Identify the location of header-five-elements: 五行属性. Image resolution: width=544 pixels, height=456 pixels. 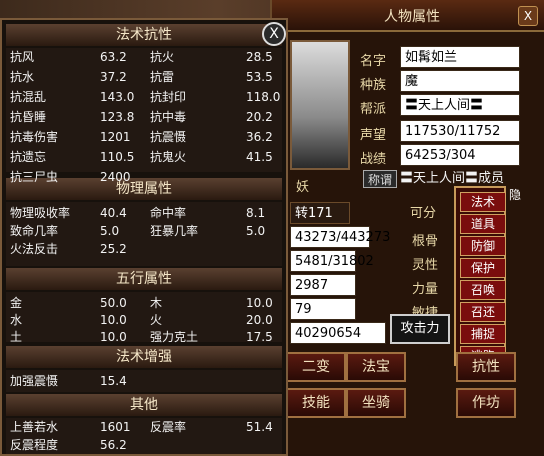
(144, 279).